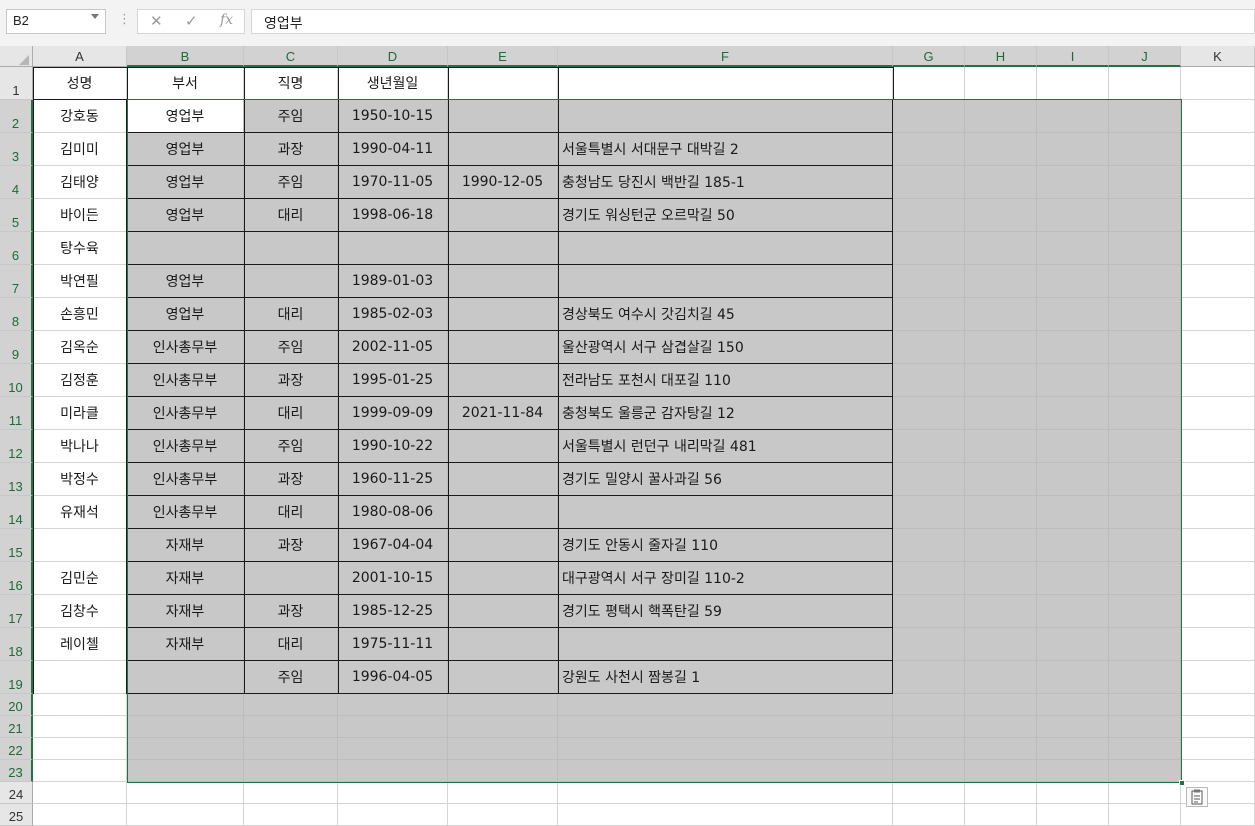 Image resolution: width=1255 pixels, height=826 pixels. Describe the element at coordinates (80, 281) in the screenshot. I see `cell-a7: 박연필` at that location.